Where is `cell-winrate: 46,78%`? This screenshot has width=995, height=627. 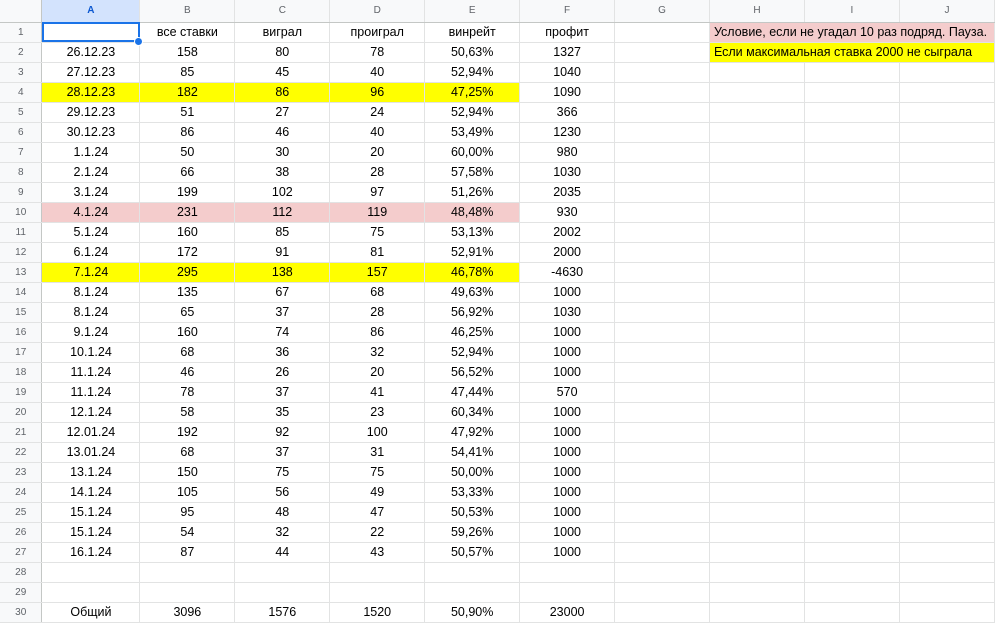
cell-winrate: 46,78% is located at coordinates (472, 272).